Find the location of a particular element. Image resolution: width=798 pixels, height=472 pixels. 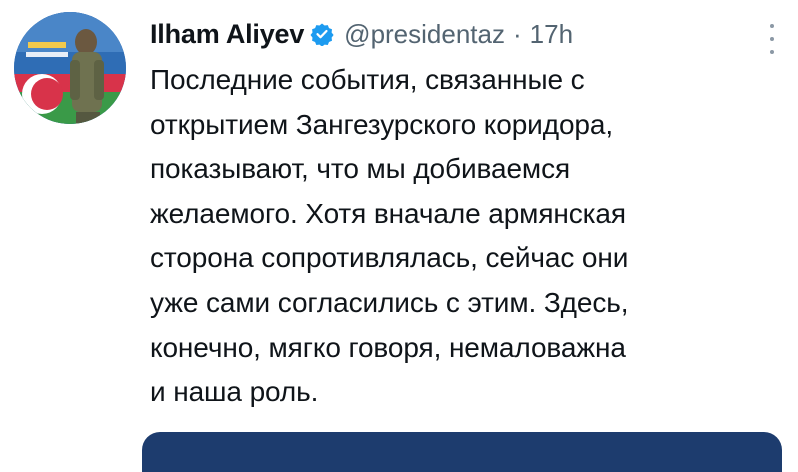

tweet-text-line: Последние события, связанные с is located at coordinates (367, 79).